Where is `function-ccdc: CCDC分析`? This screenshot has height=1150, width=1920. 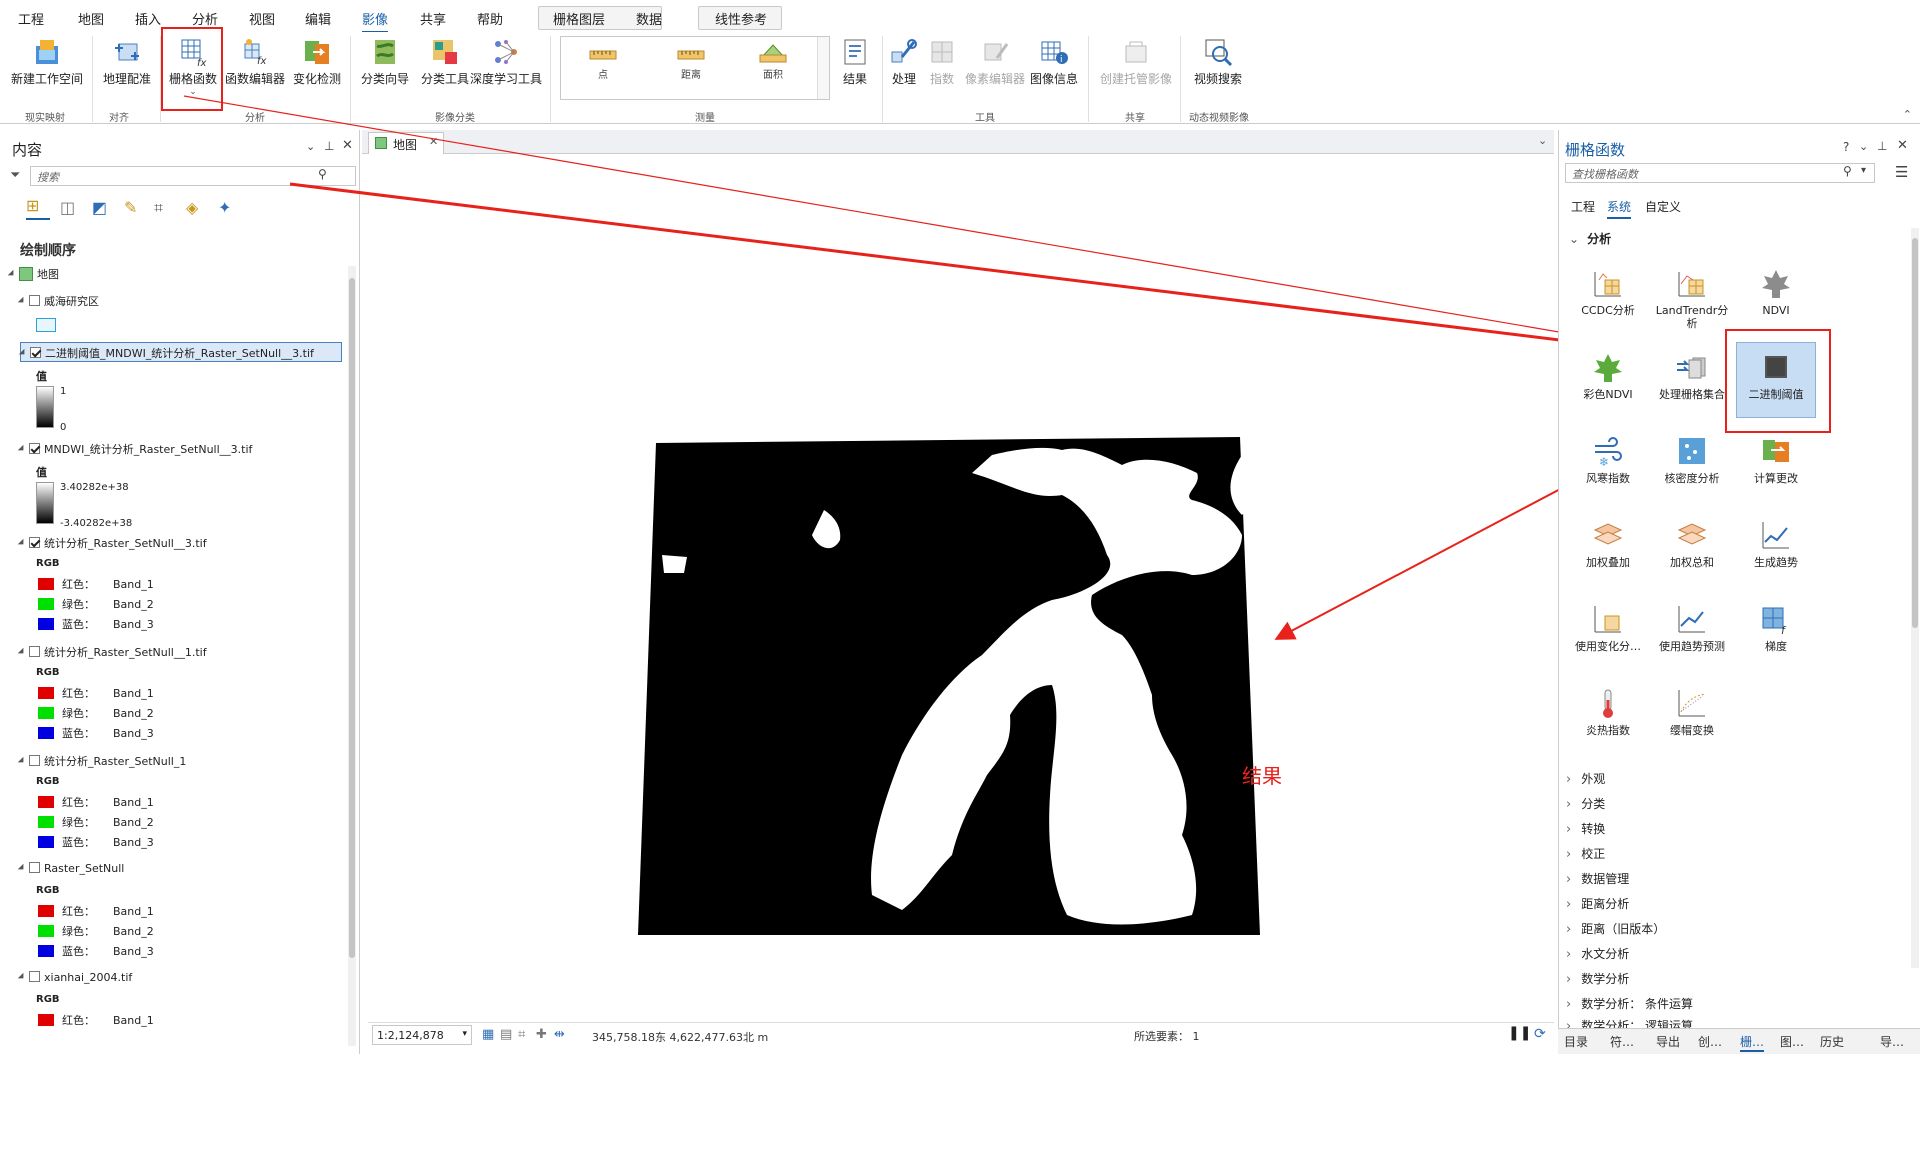
function-ccdc: CCDC分析 is located at coordinates (1608, 291).